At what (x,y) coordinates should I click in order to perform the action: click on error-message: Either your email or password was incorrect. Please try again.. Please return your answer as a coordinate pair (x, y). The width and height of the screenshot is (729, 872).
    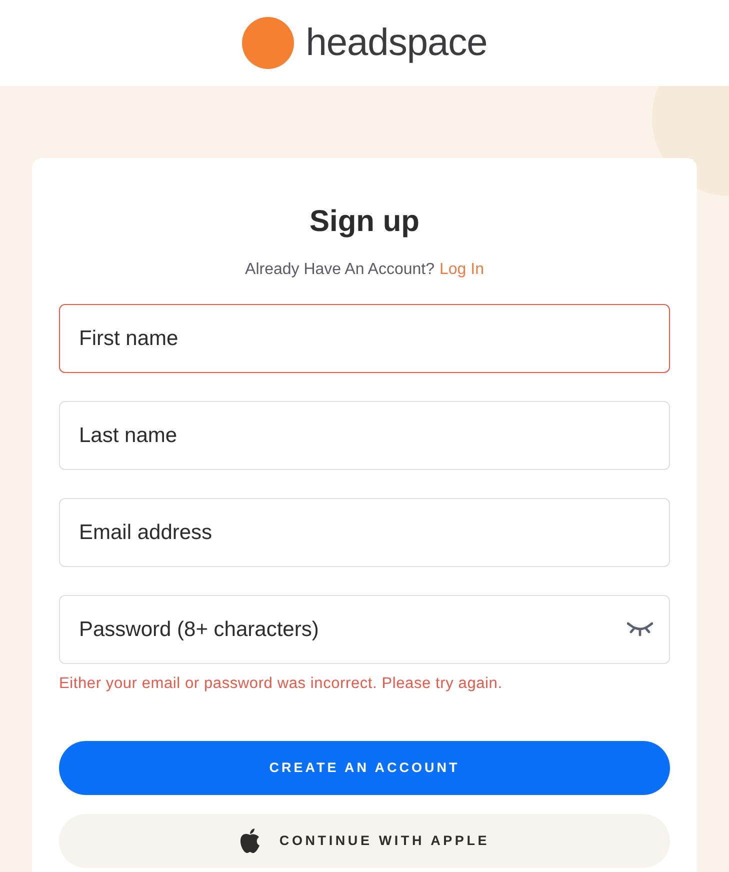
    Looking at the image, I should click on (281, 684).